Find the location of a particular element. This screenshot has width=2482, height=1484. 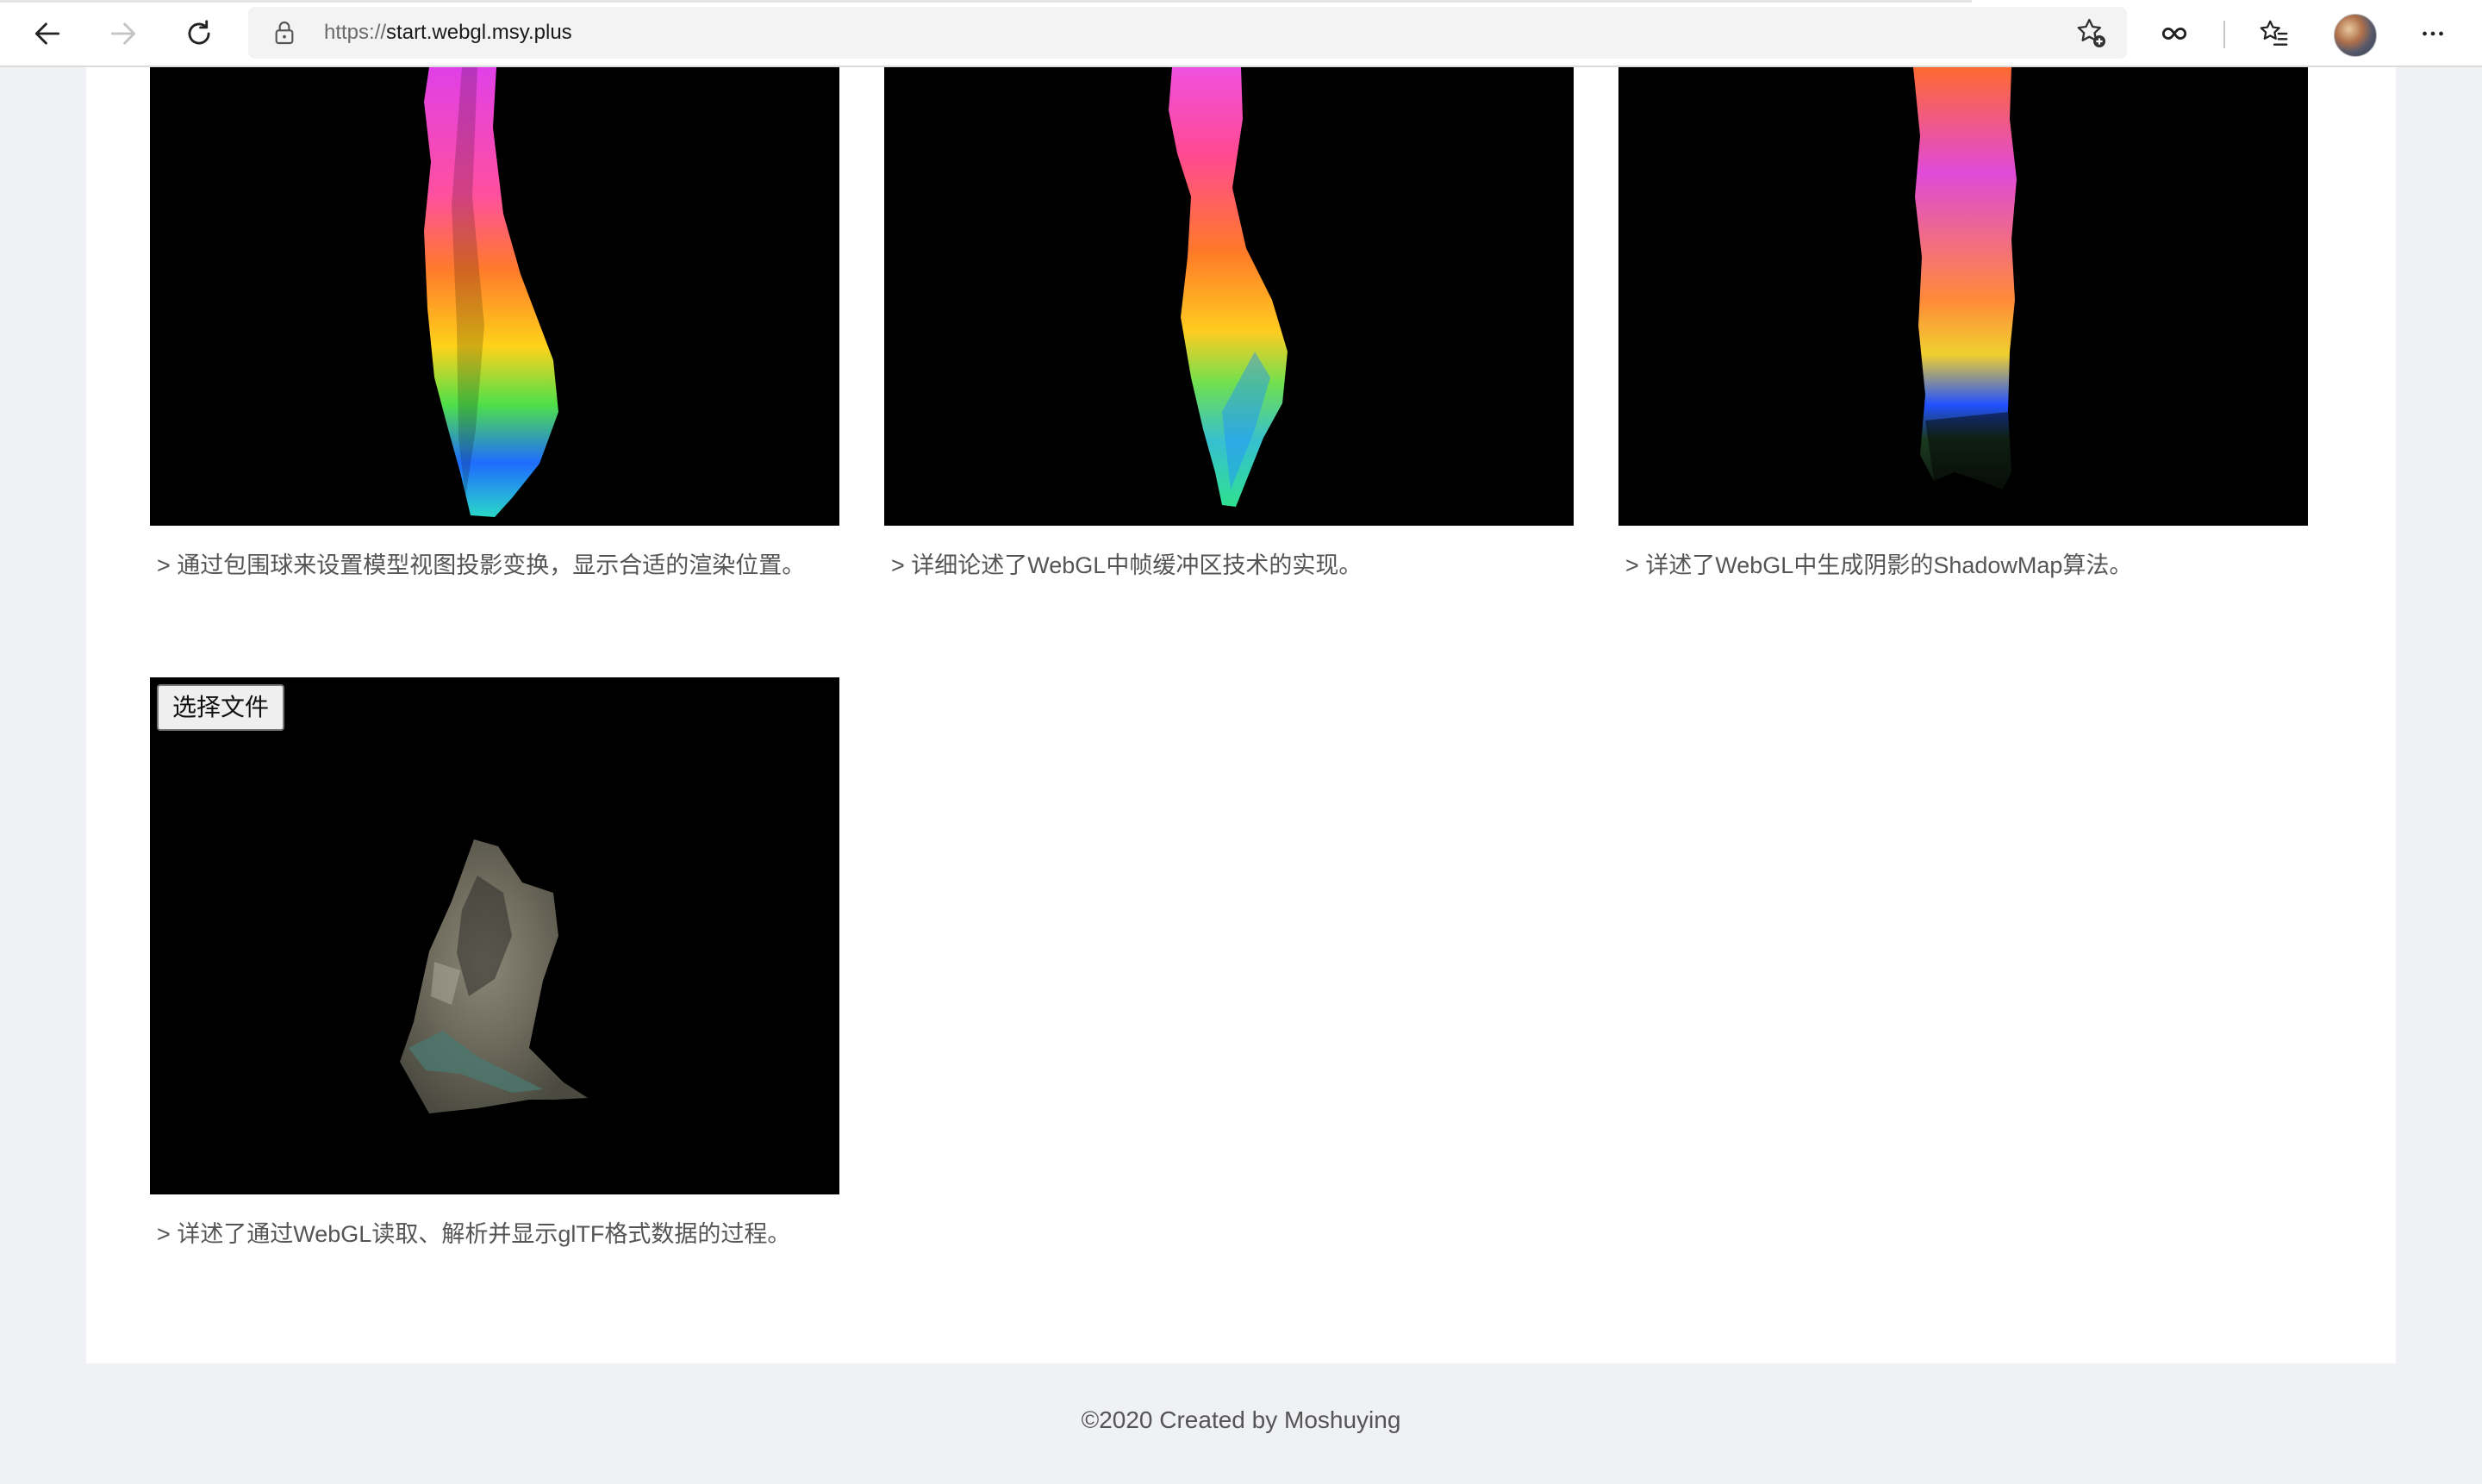

favorites-list-icon is located at coordinates (2274, 33).